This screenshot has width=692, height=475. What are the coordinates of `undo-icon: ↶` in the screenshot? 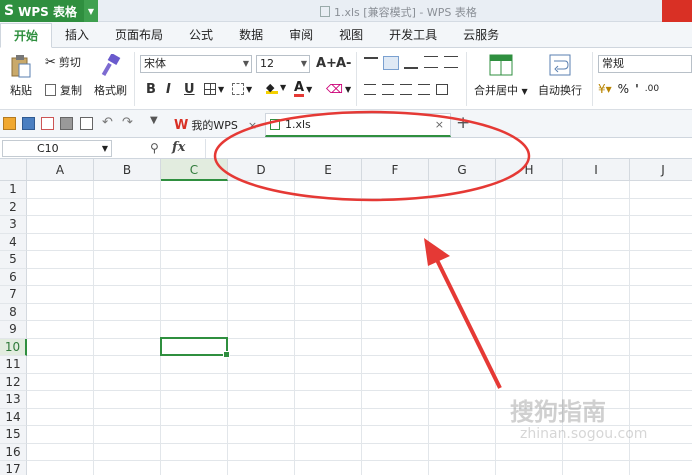 It's located at (108, 122).